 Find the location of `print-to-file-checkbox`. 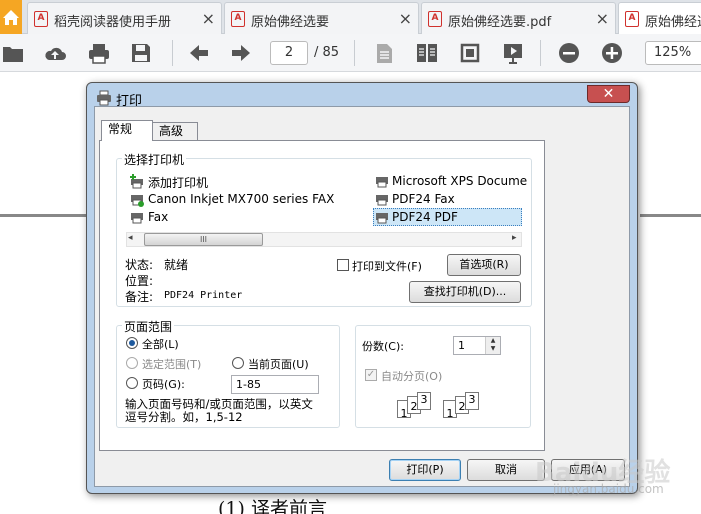

print-to-file-checkbox is located at coordinates (343, 265).